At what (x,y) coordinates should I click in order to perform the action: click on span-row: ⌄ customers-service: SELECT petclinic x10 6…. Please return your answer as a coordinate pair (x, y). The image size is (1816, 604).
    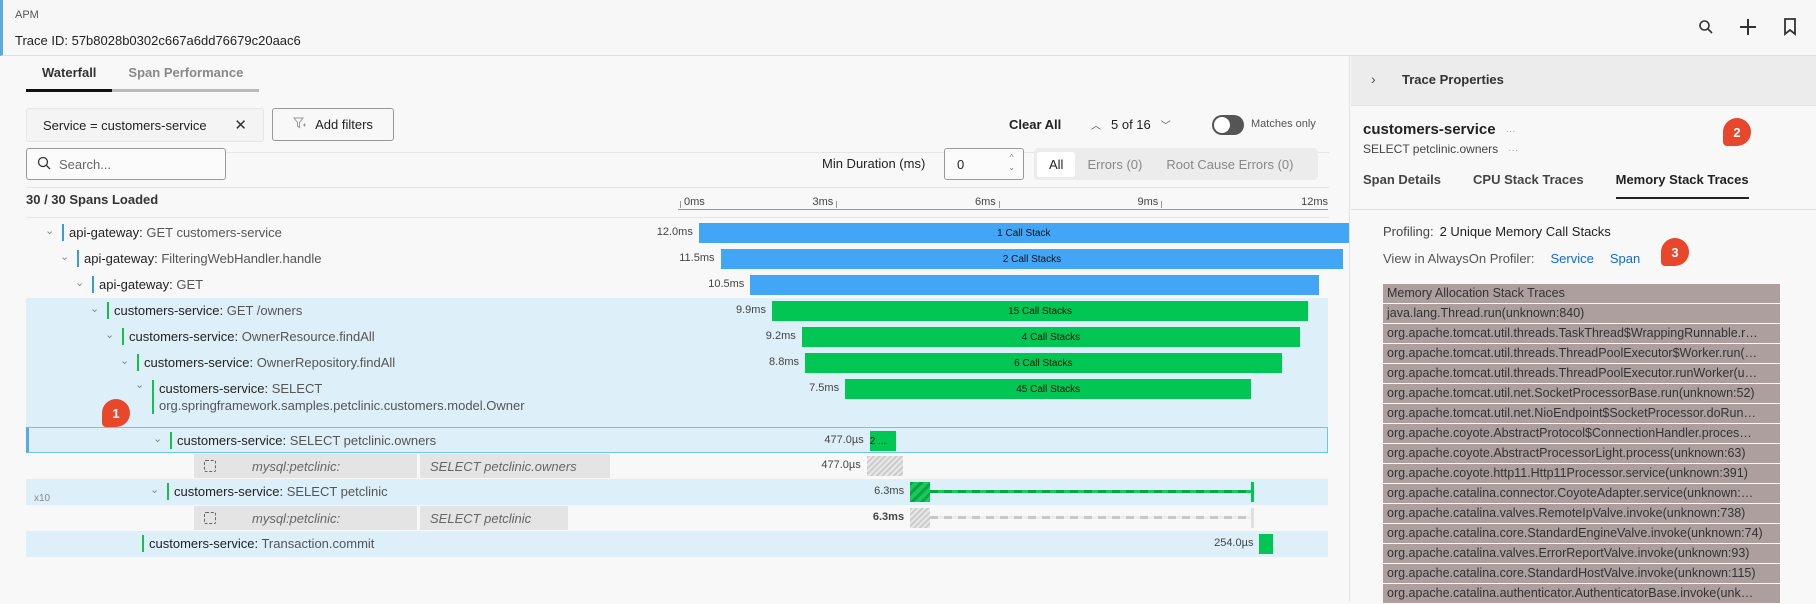
    Looking at the image, I should click on (677, 492).